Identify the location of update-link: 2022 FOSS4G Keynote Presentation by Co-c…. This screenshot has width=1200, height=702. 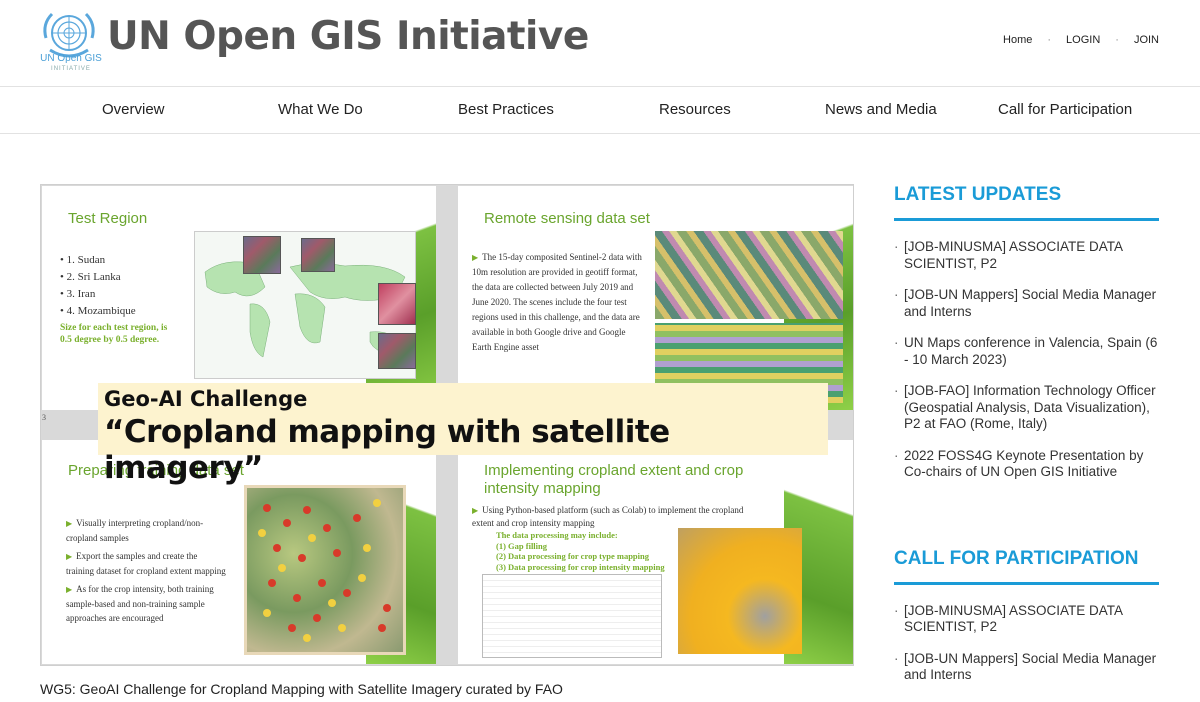
(1023, 464).